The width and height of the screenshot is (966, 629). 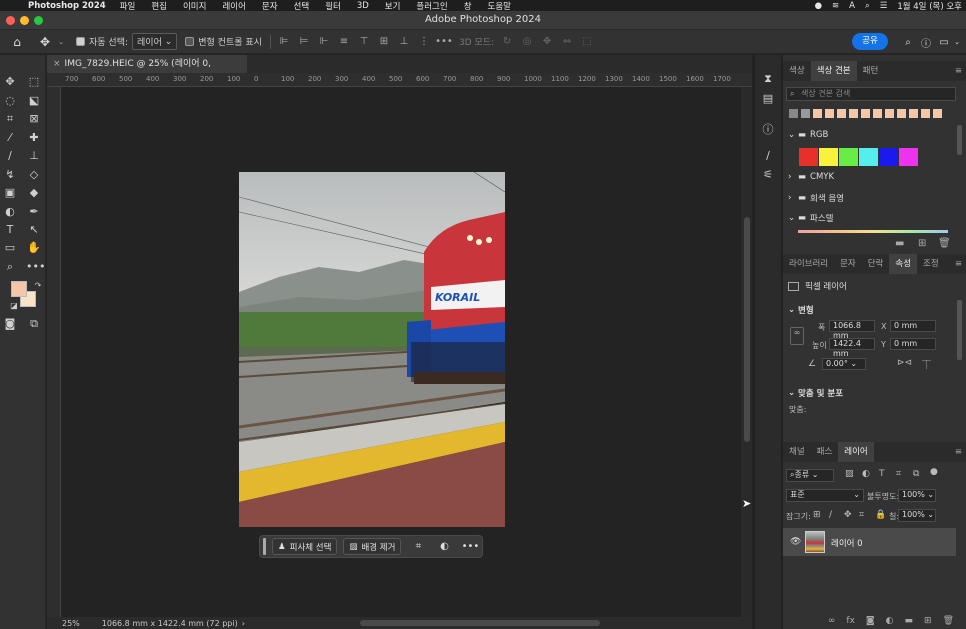 I want to click on tab-swatches: 색상 견본, so click(x=833, y=71).